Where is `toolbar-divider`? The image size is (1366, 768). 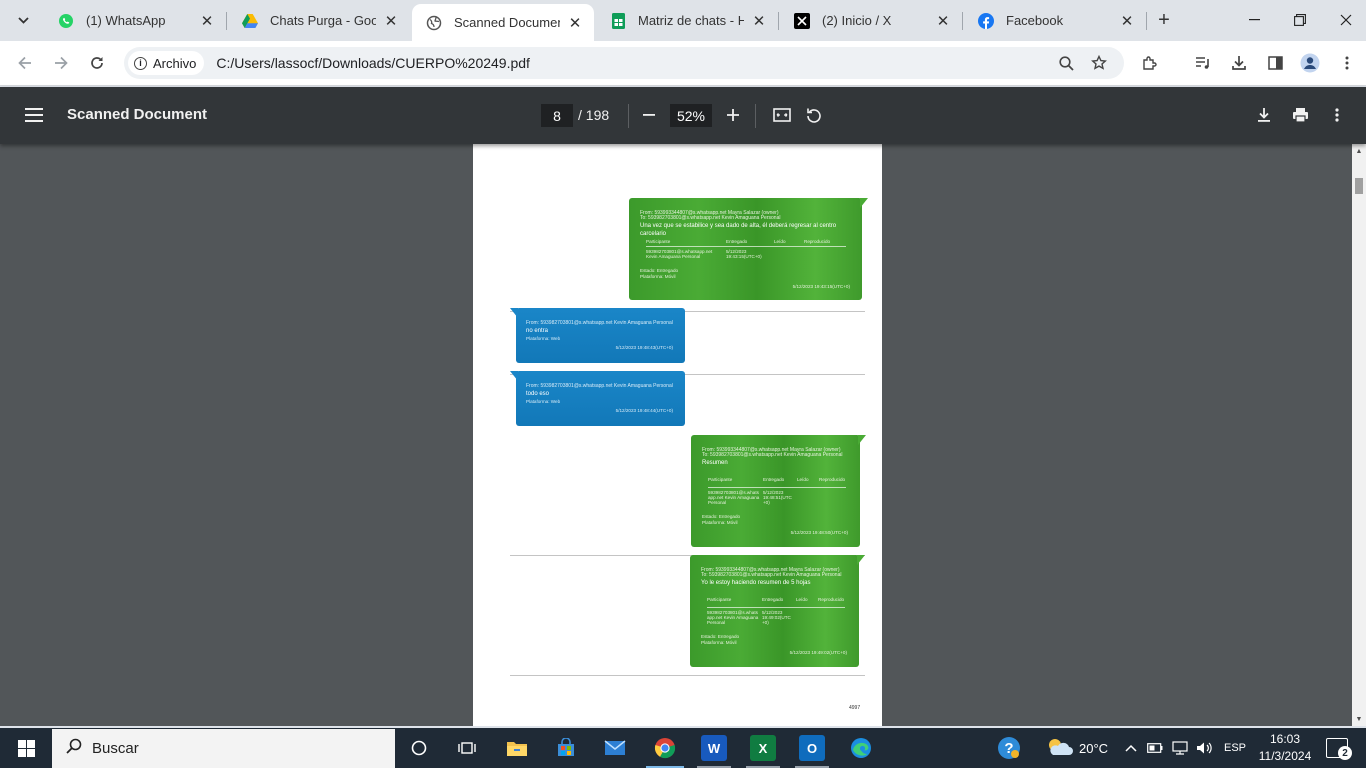
toolbar-divider is located at coordinates (628, 116).